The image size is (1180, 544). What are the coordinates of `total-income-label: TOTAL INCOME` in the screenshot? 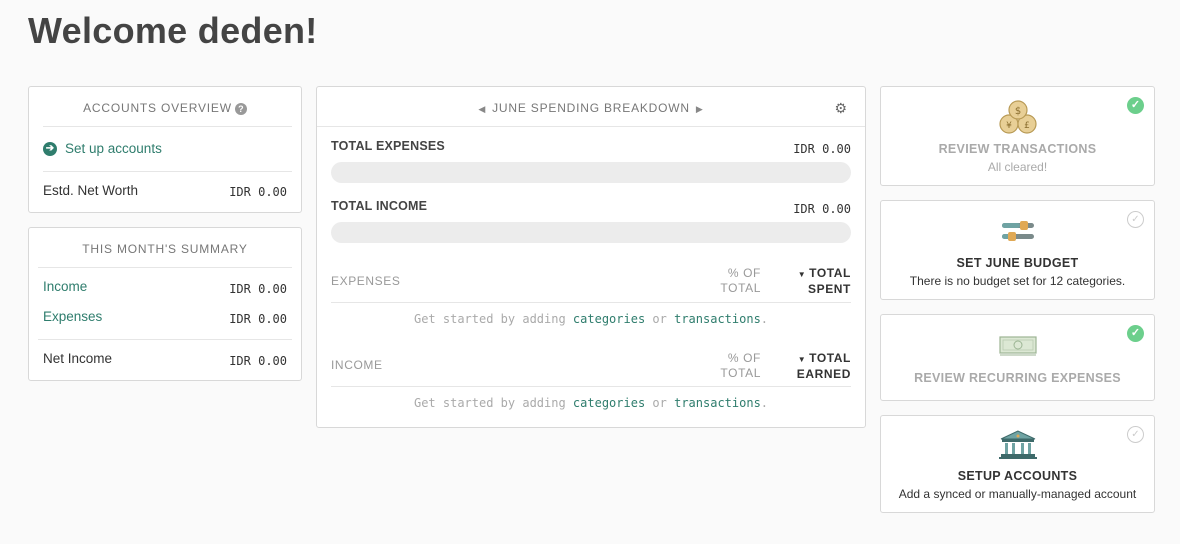 It's located at (379, 206).